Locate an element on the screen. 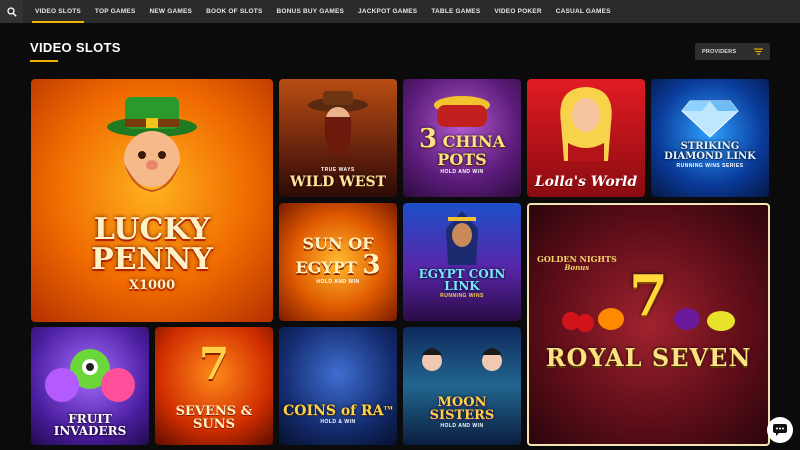 The image size is (800, 450). game-tile-wild-west: TRUE WAYS WILD WEST is located at coordinates (338, 138).